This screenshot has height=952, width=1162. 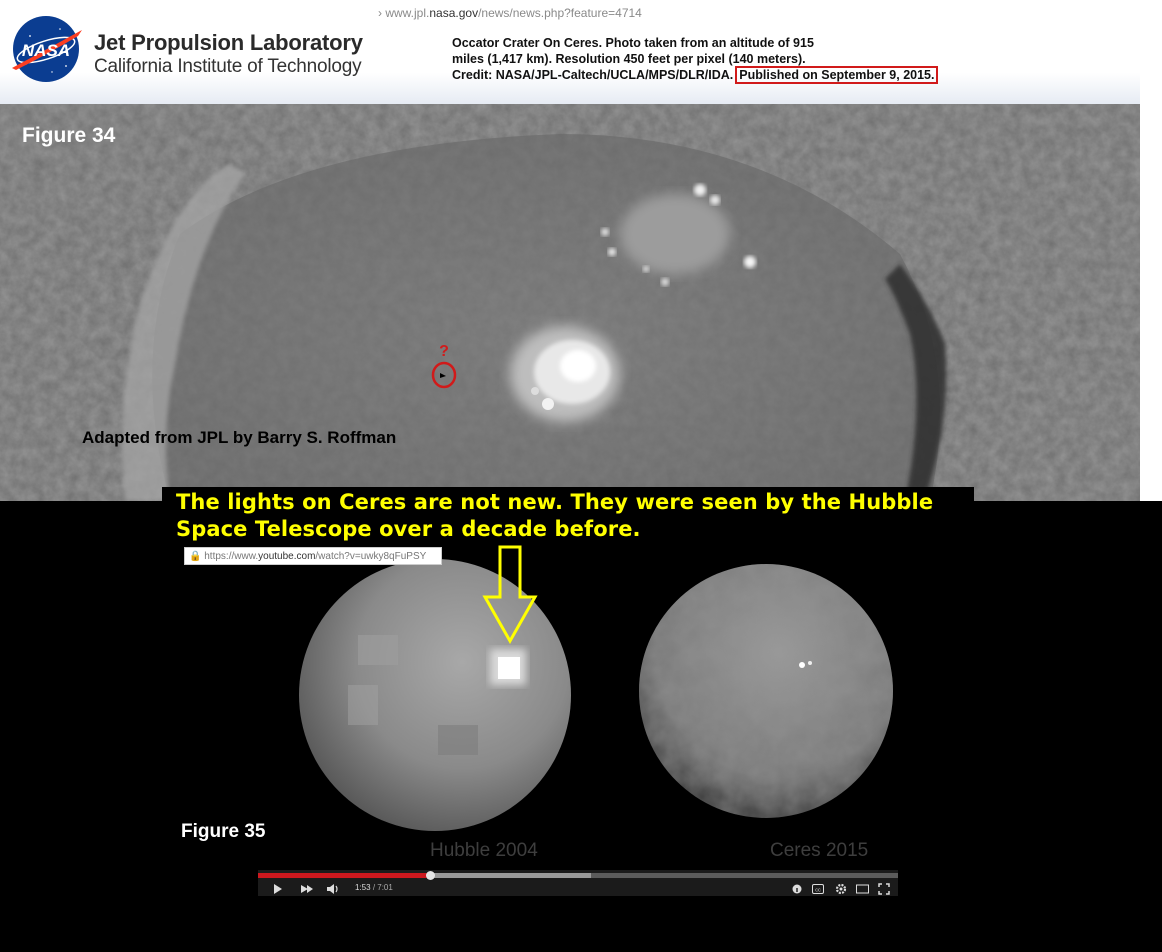 I want to click on progress-played, so click(x=344, y=875).